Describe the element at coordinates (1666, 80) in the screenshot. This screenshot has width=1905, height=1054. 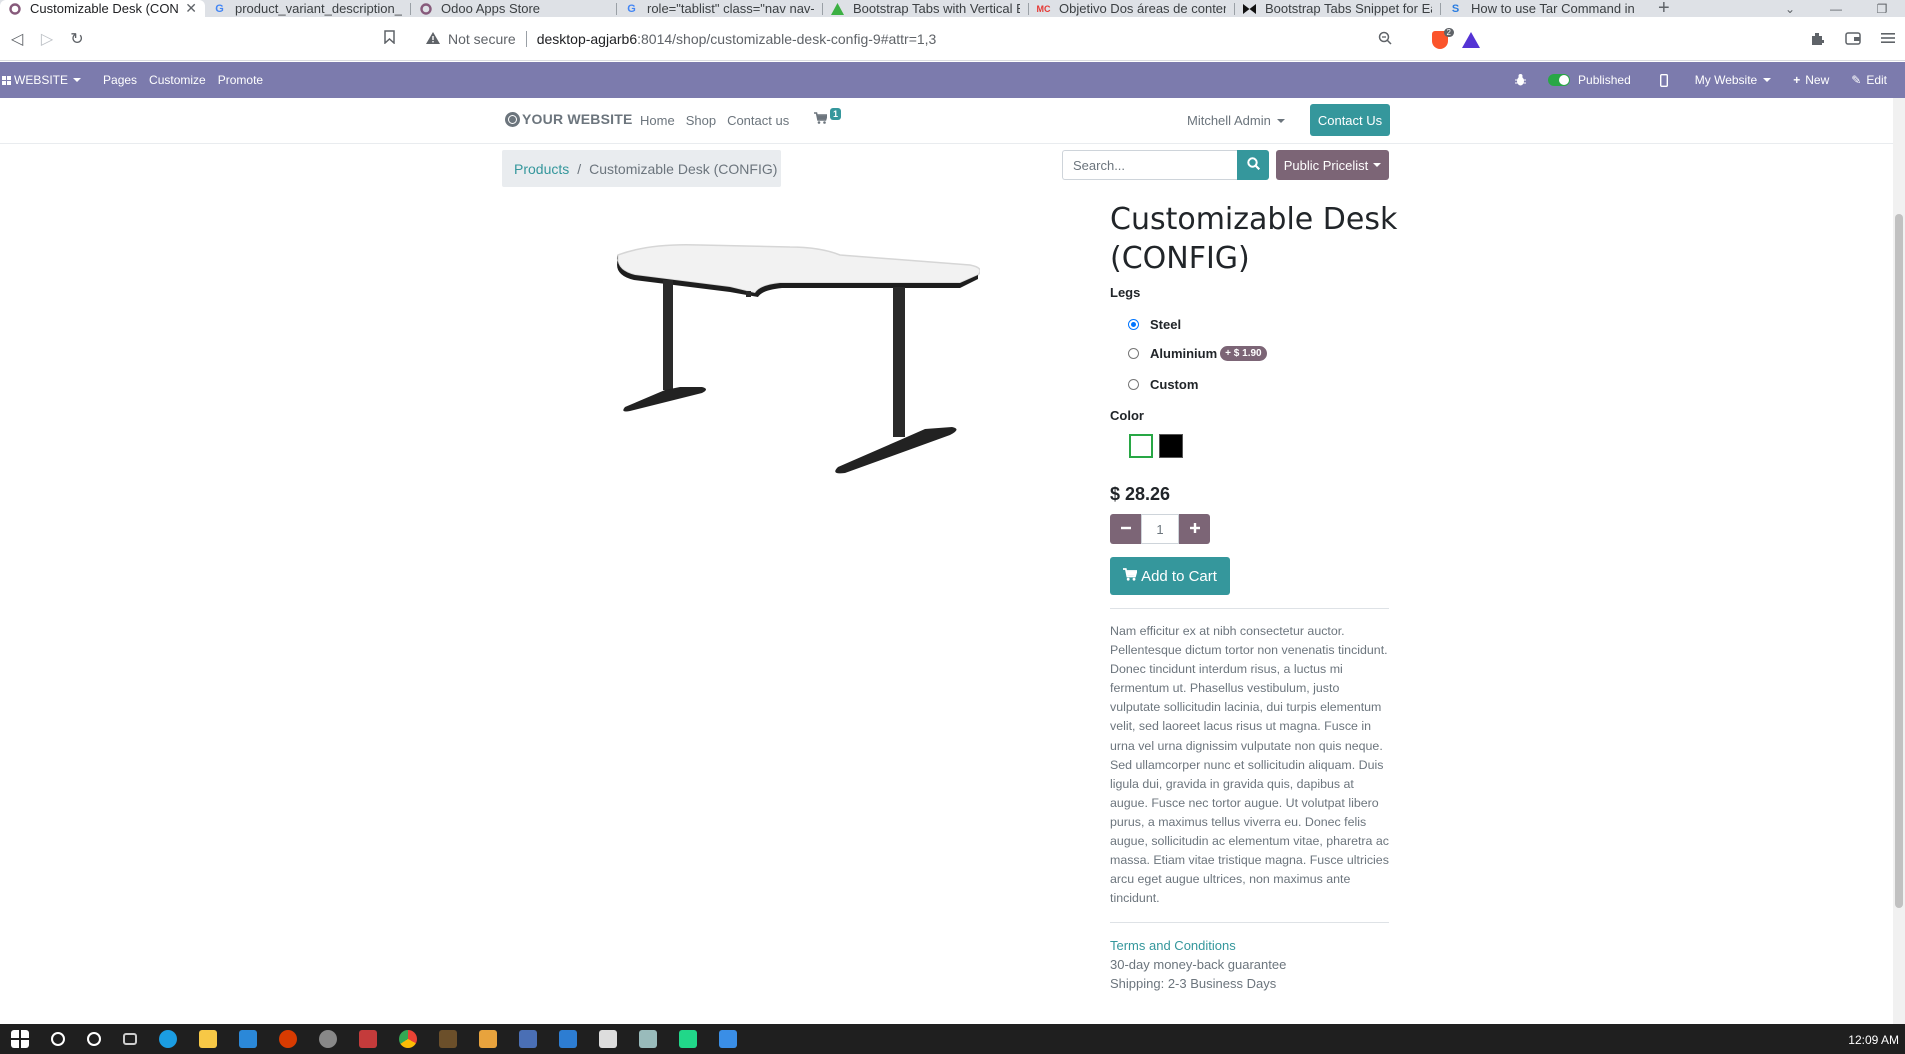
I see `mobile-preview-icon` at that location.